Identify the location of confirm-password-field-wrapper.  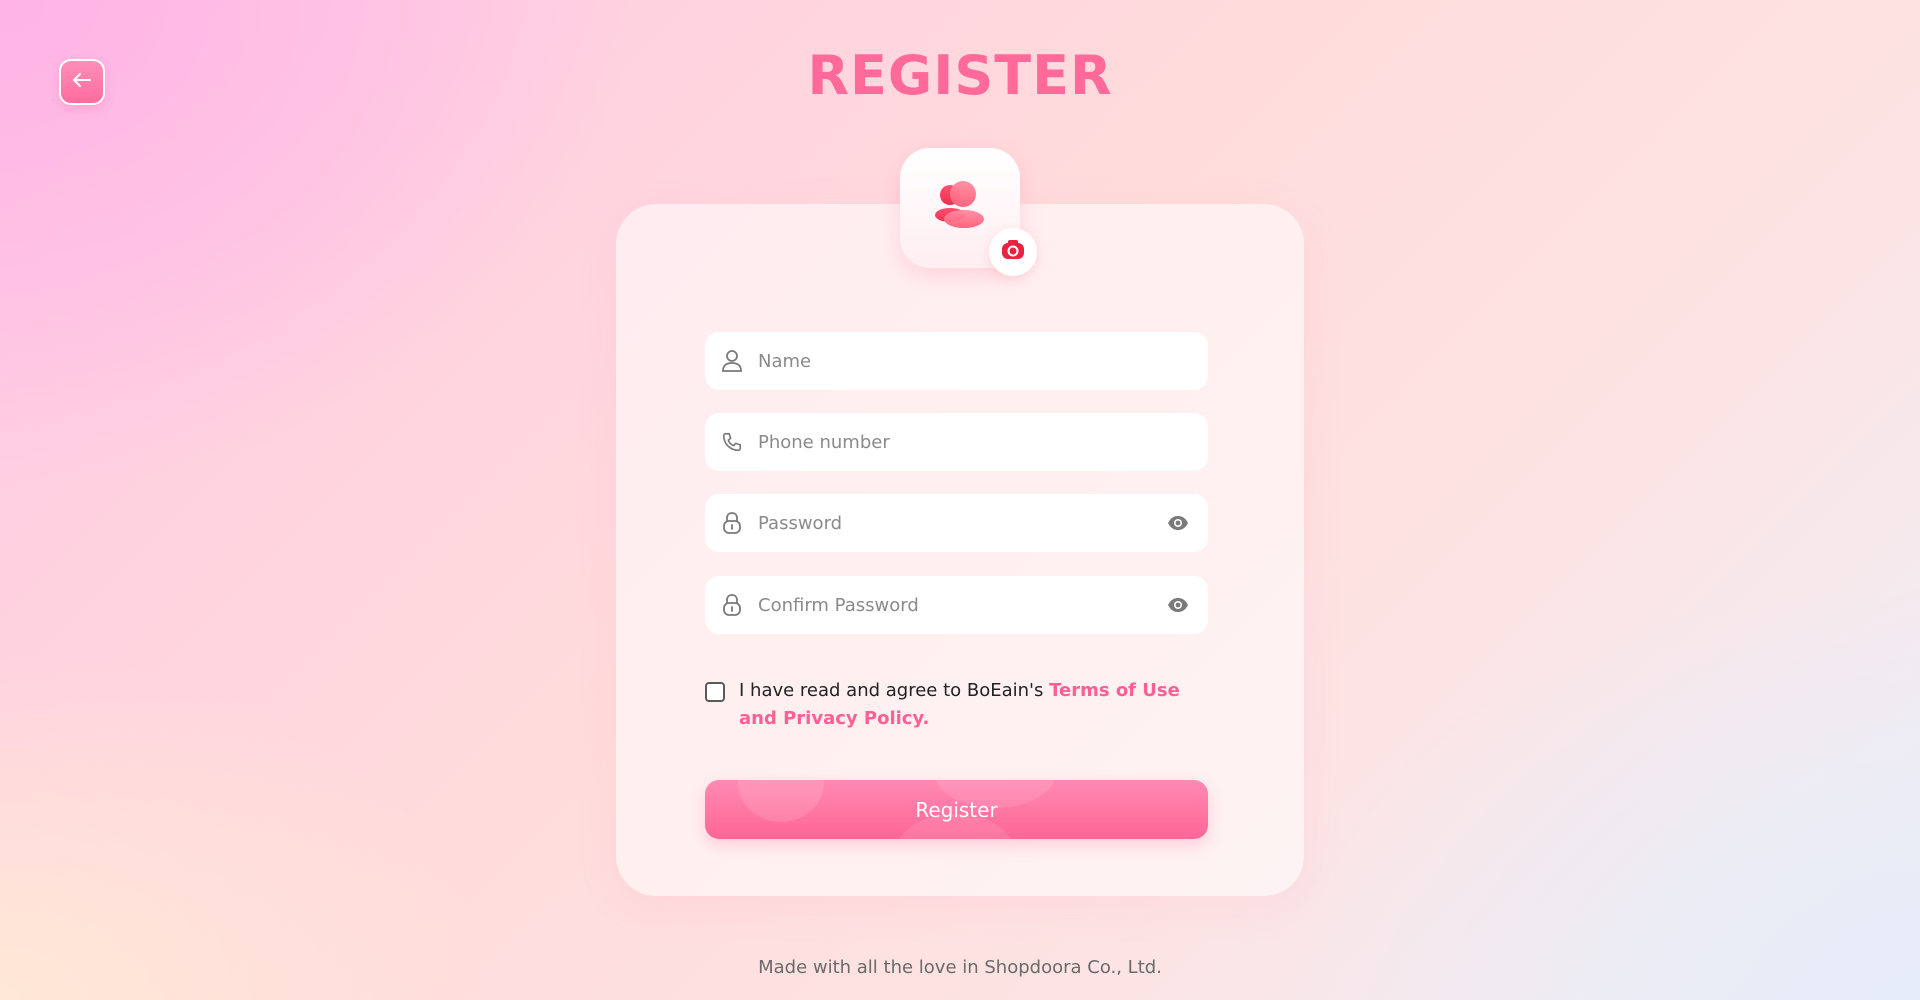
(956, 605).